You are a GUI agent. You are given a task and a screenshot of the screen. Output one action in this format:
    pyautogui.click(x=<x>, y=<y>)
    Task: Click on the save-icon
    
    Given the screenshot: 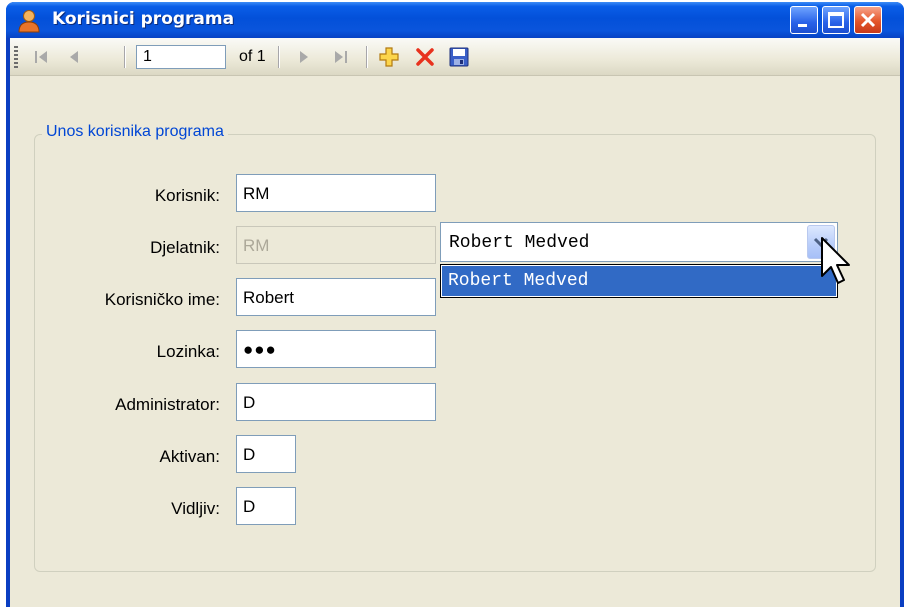 What is the action you would take?
    pyautogui.click(x=459, y=57)
    